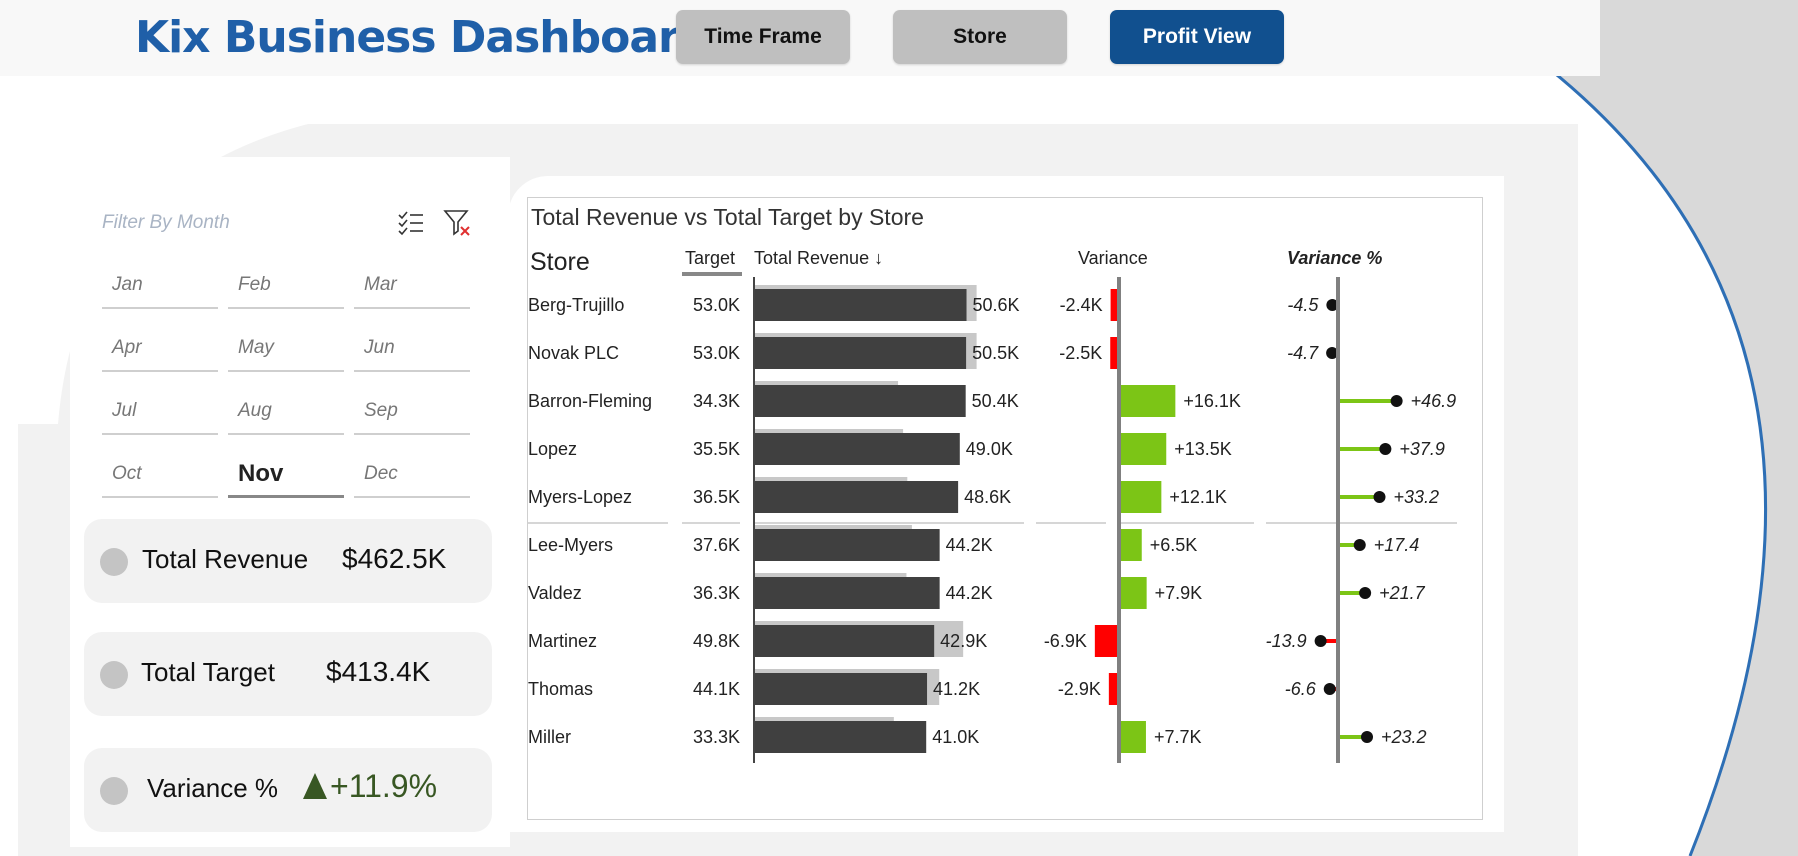  I want to click on store-label: Novak PLC, so click(573, 353).